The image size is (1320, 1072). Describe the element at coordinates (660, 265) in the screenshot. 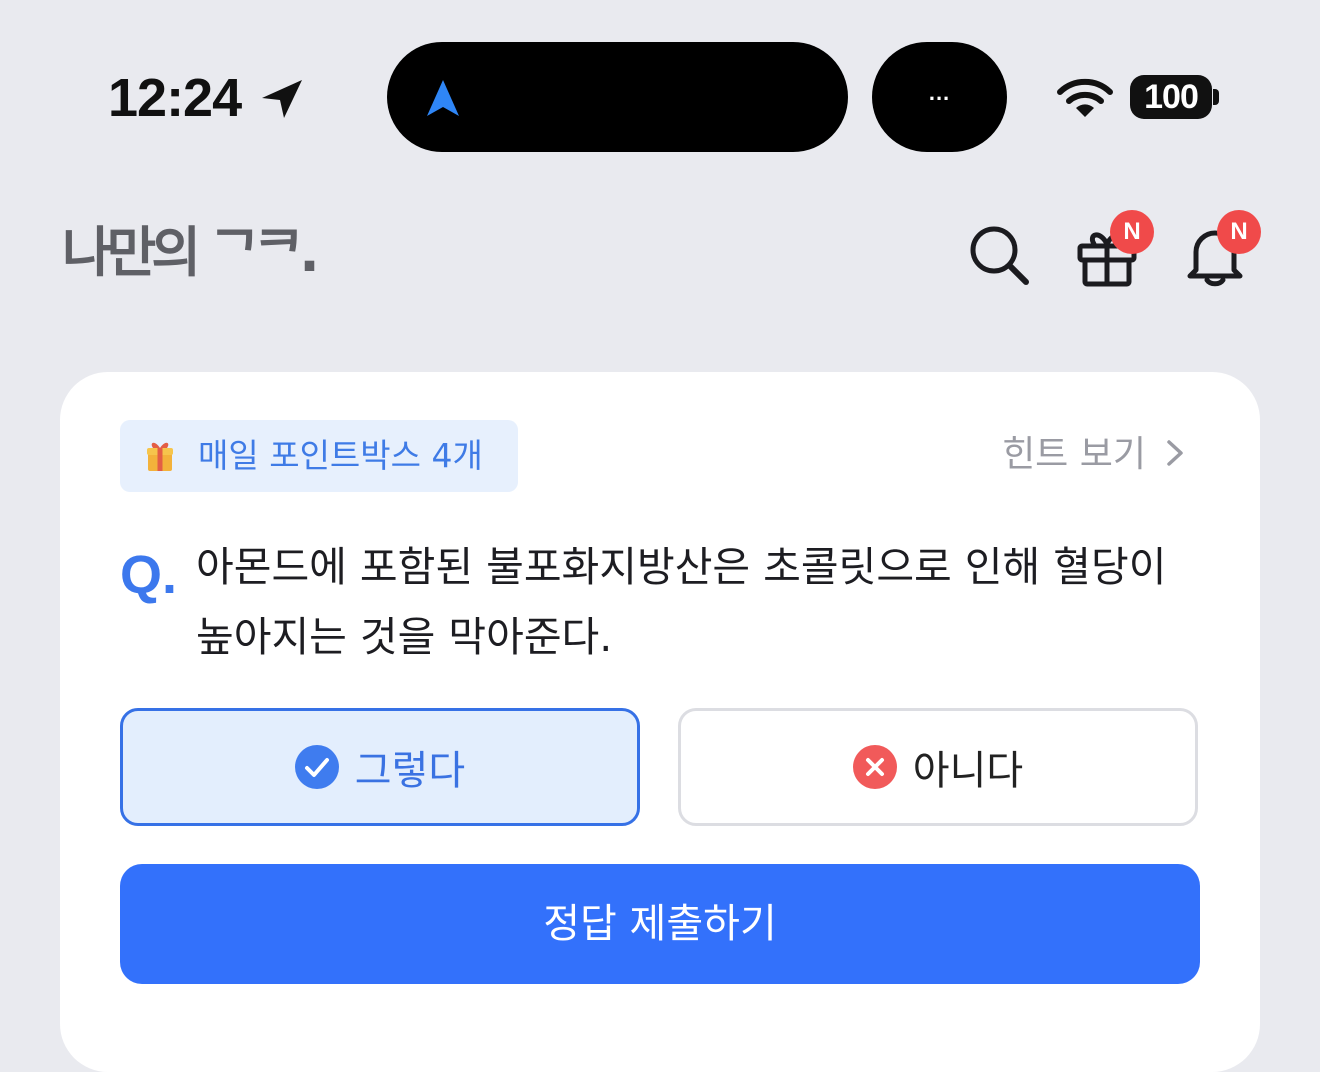

I see `app-header: 나만의 ᄀᄏ. N N` at that location.